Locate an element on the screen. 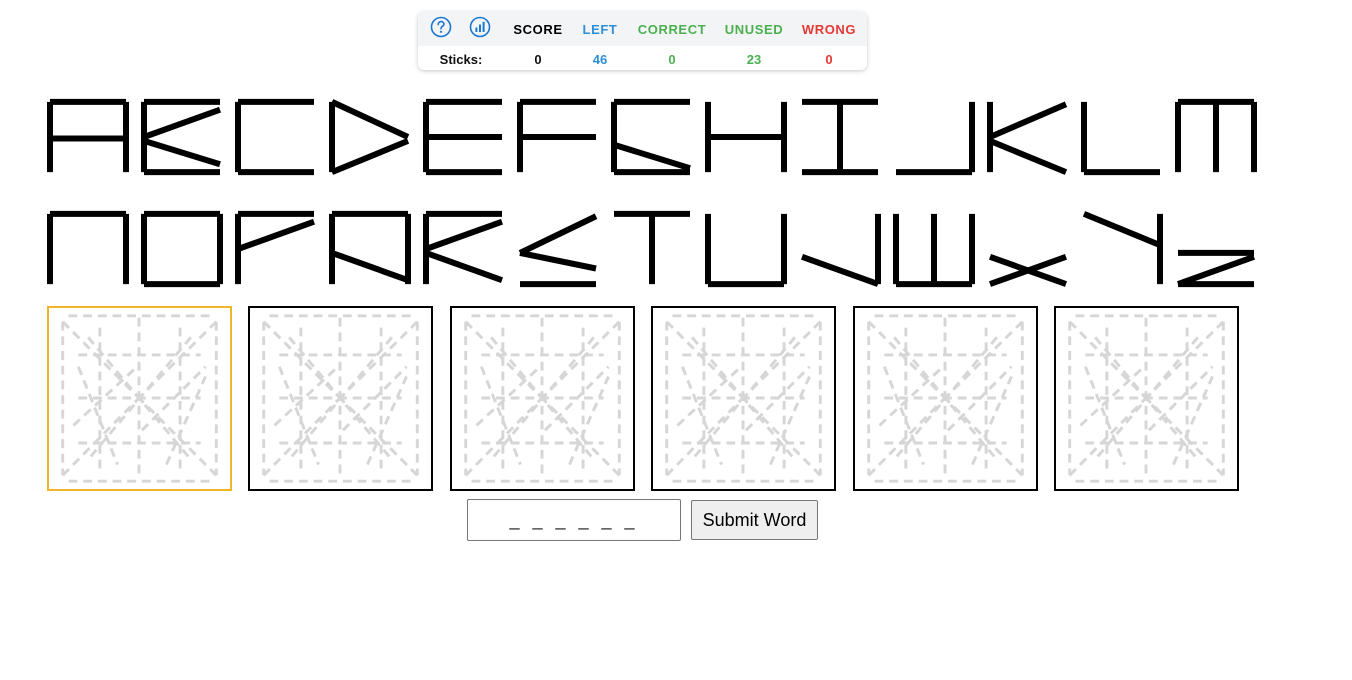  stick-letter-m is located at coordinates (1216, 135).